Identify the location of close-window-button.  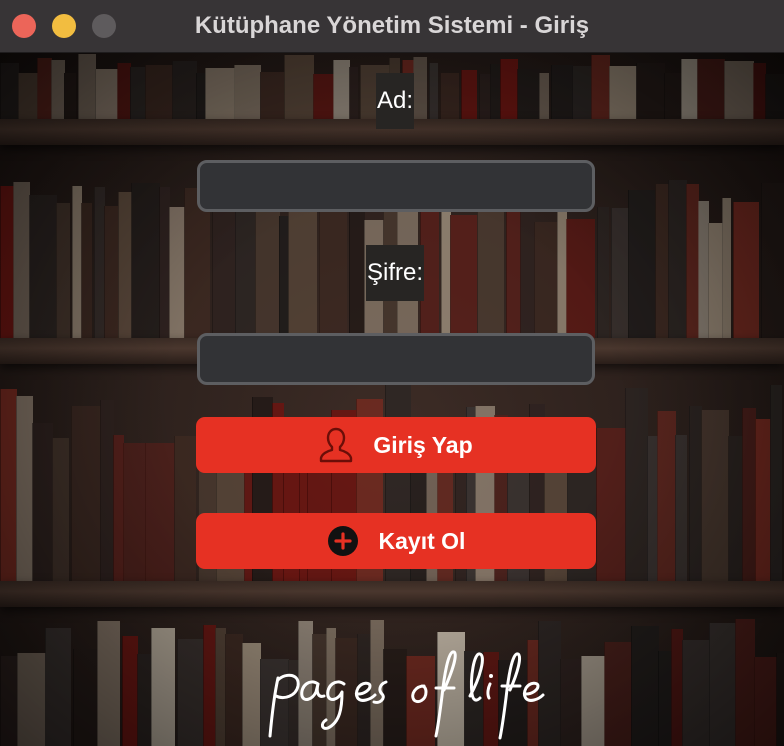
(24, 26).